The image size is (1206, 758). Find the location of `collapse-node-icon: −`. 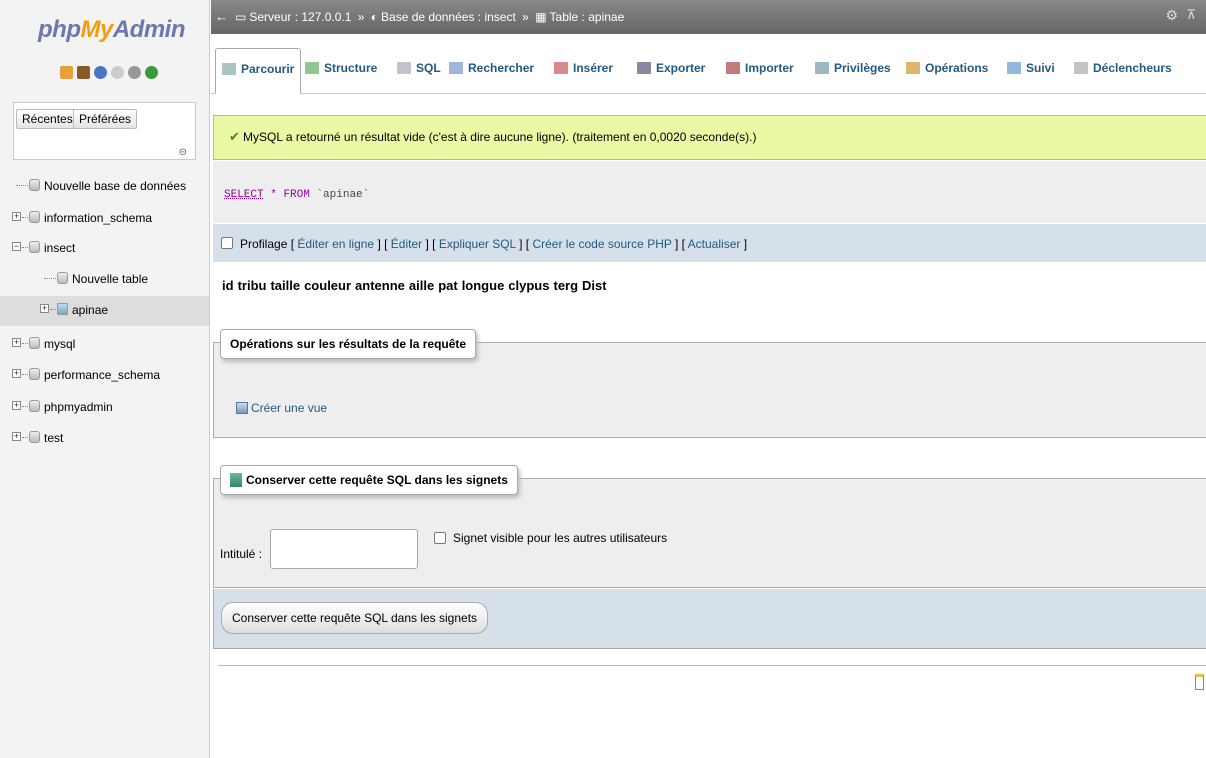

collapse-node-icon: − is located at coordinates (16, 246).